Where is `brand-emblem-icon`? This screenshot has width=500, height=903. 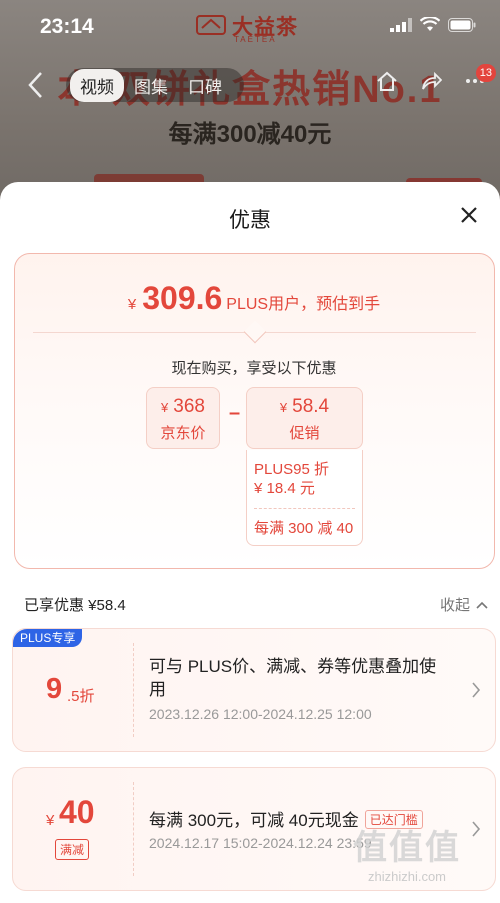
brand-emblem-icon is located at coordinates (211, 25).